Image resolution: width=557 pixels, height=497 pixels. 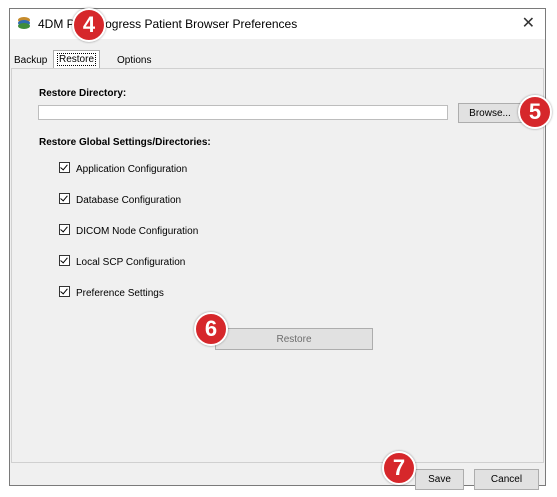 I want to click on tab-options-label: Options, so click(x=134, y=60).